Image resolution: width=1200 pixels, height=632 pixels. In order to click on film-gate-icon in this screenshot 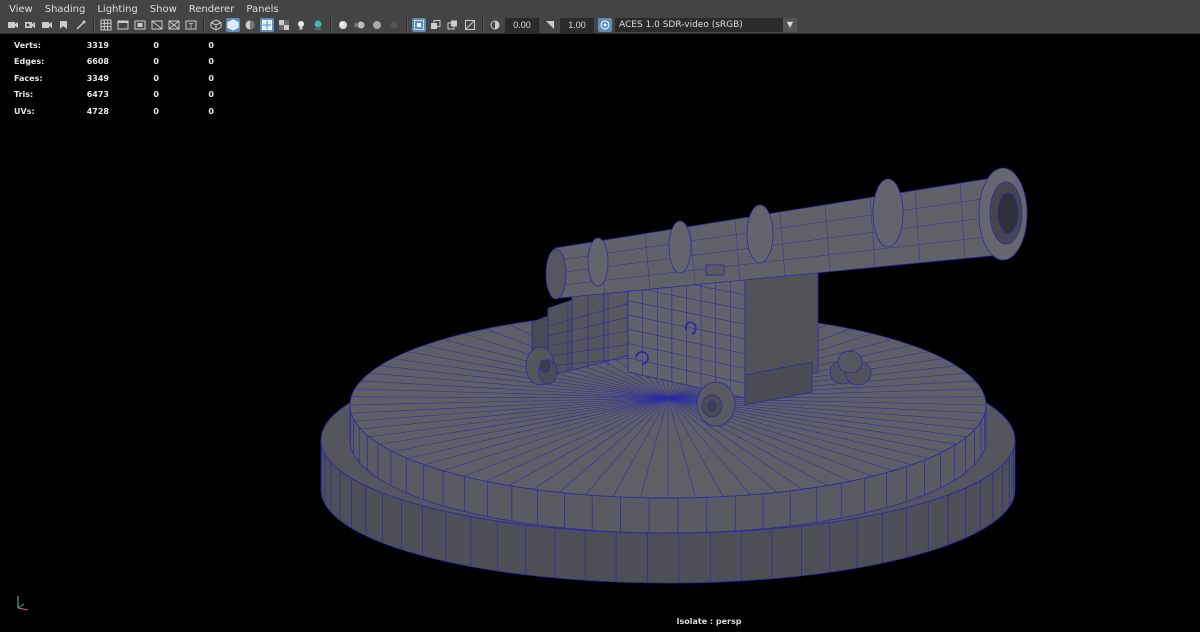, I will do `click(123, 25)`.